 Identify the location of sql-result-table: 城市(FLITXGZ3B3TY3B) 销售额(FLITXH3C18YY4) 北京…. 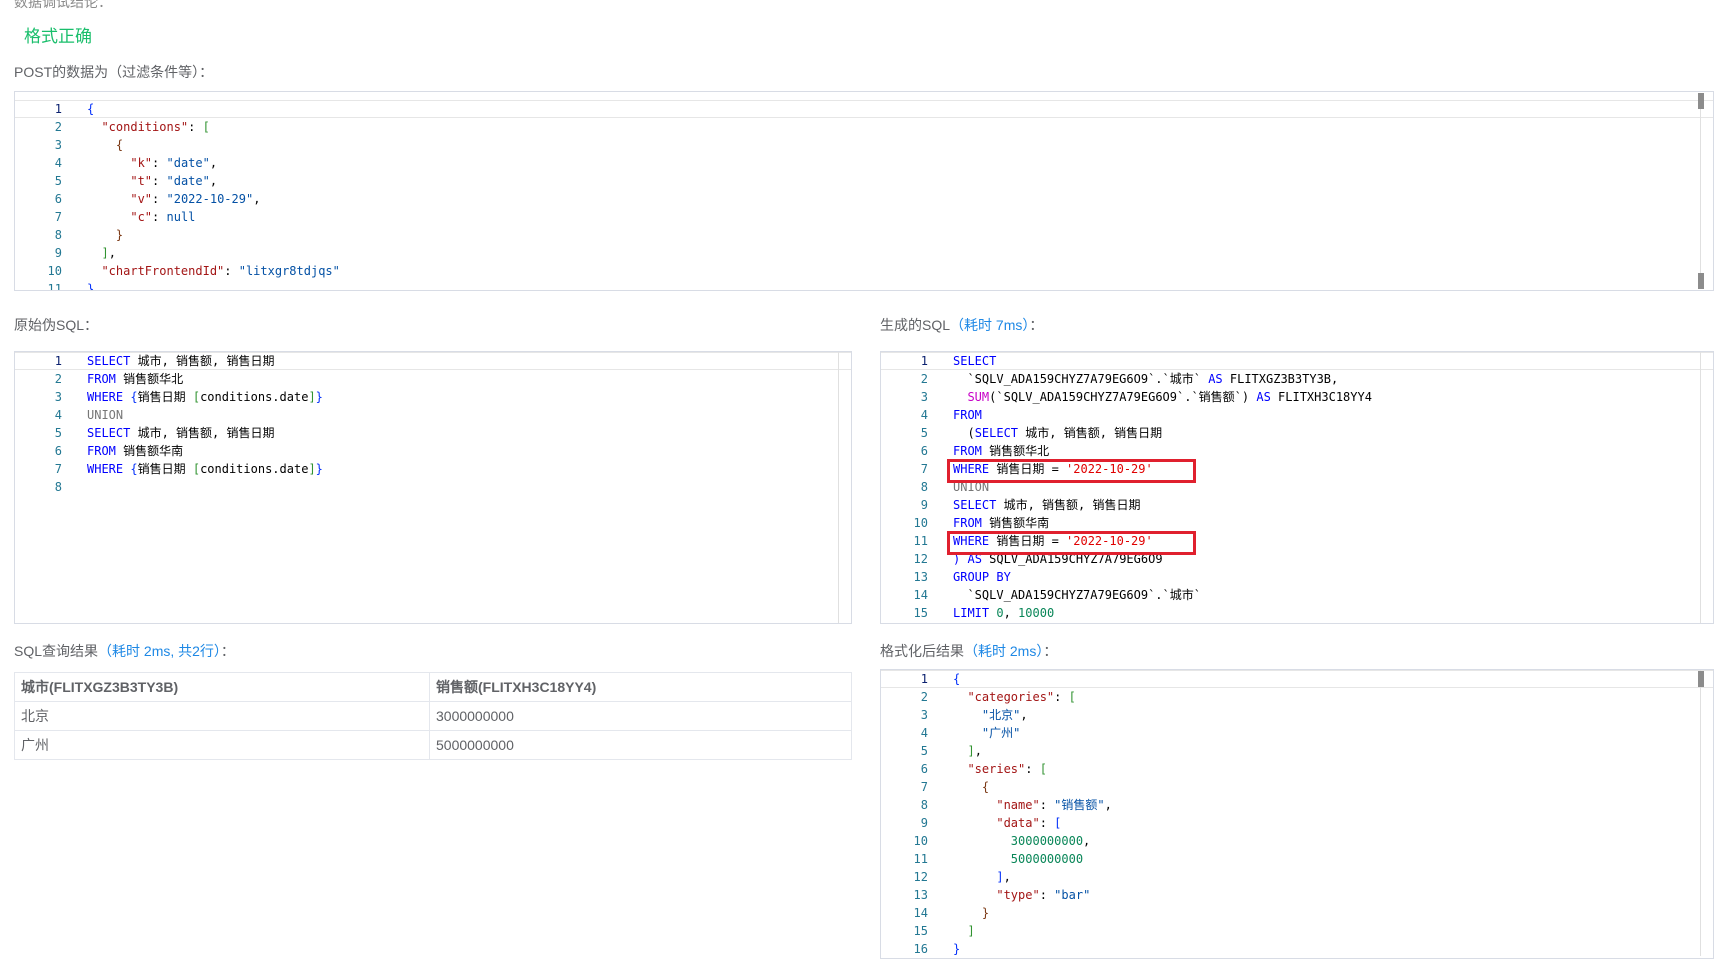
(433, 716).